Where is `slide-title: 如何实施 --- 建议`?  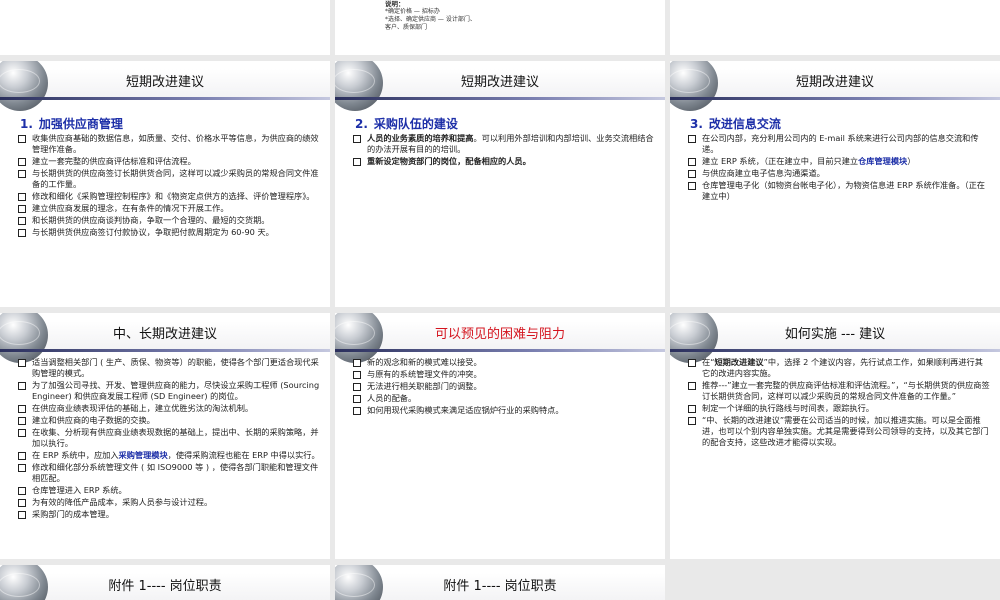
slide-title: 如何实施 --- 建议 is located at coordinates (835, 334).